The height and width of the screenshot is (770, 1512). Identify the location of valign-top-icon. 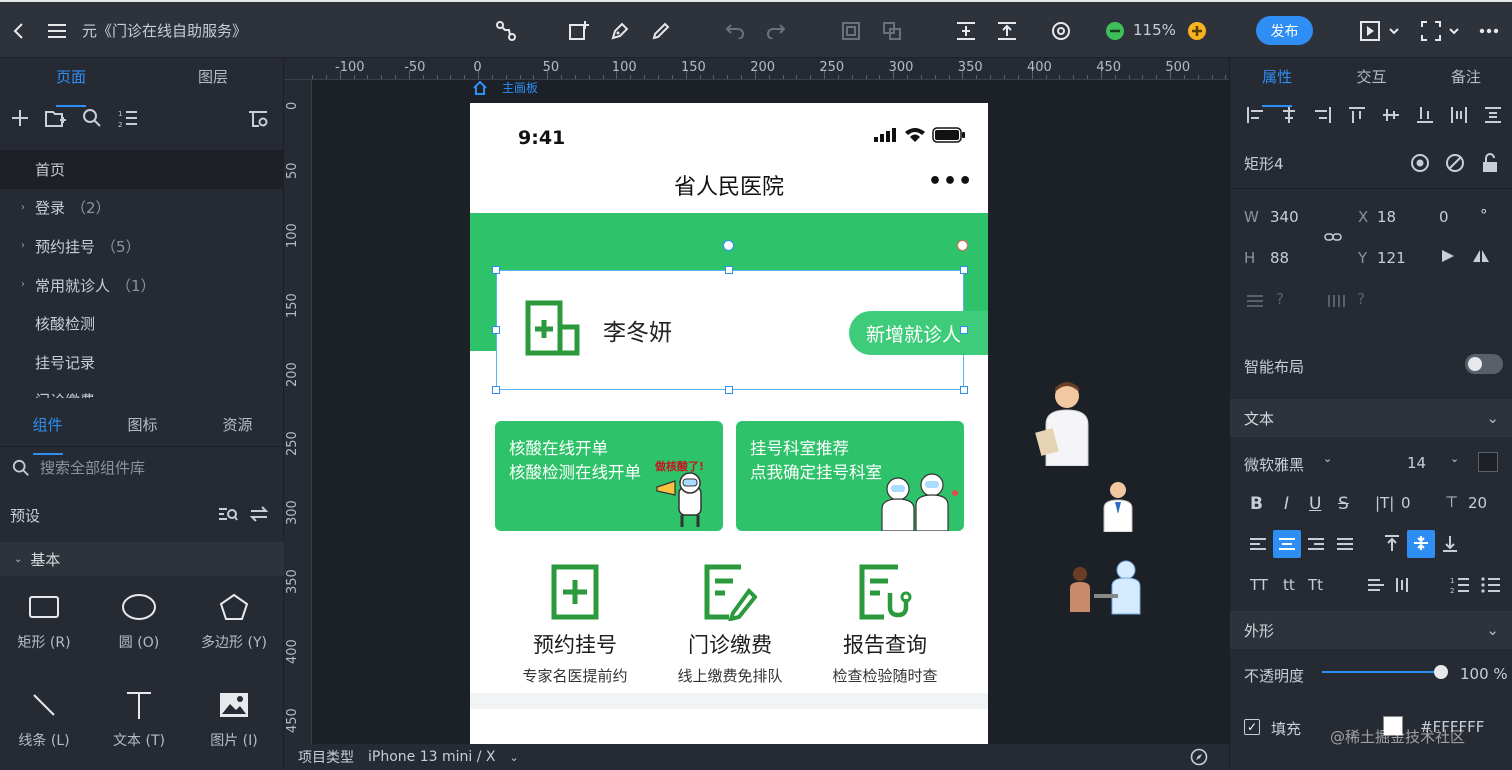
(1392, 544).